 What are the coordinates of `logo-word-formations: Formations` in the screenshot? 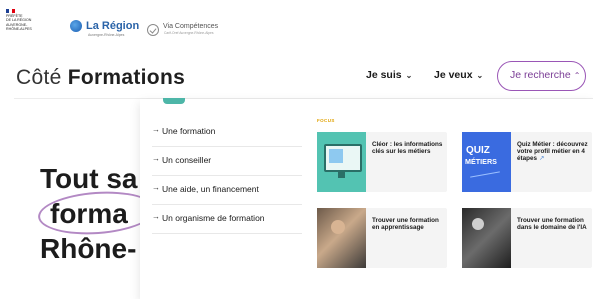 It's located at (126, 77).